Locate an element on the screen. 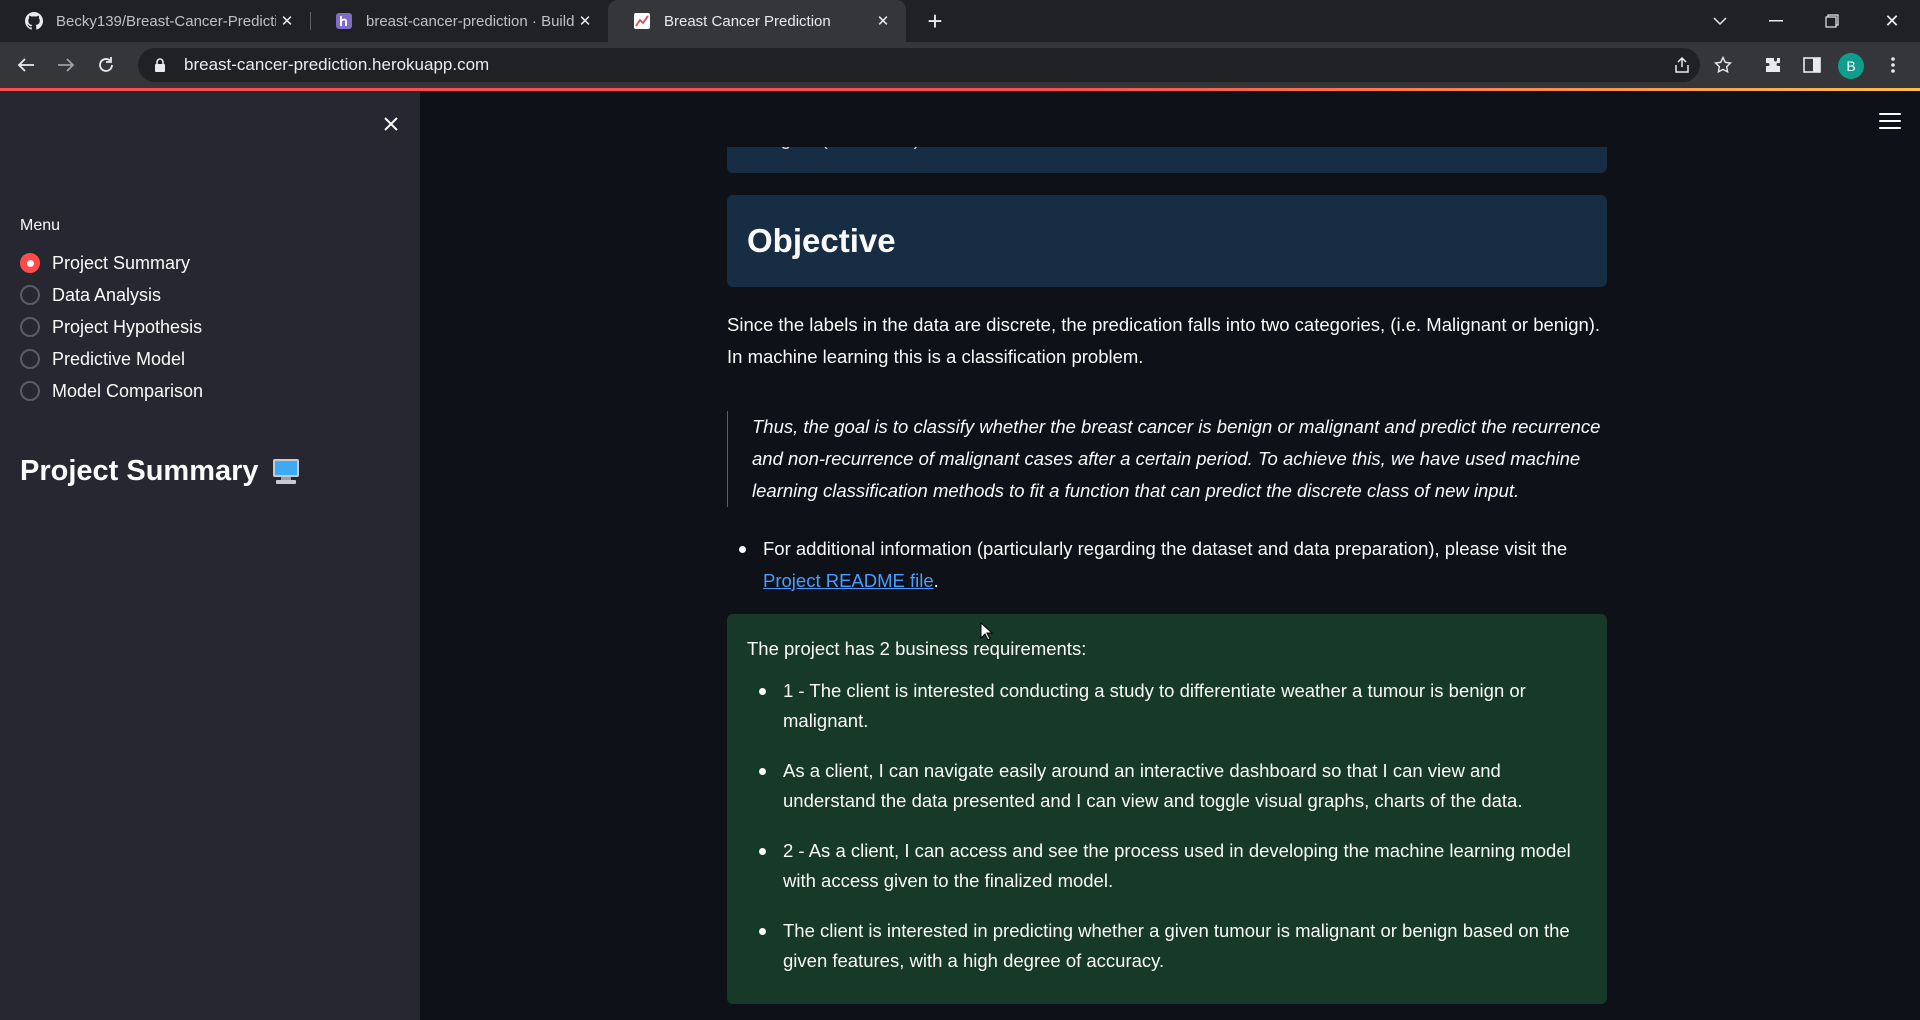 This screenshot has width=1920, height=1020. radio-model-comparison: Model Comparison is located at coordinates (111, 391).